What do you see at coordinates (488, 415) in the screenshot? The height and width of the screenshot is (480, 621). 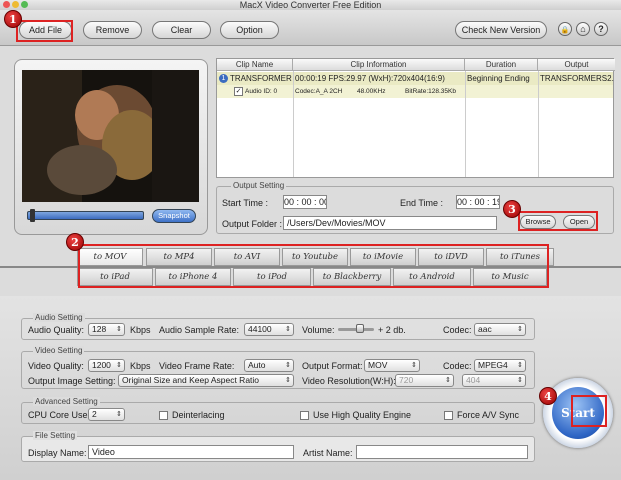 I see `force-av-sync-label: Force A/V Sync` at bounding box center [488, 415].